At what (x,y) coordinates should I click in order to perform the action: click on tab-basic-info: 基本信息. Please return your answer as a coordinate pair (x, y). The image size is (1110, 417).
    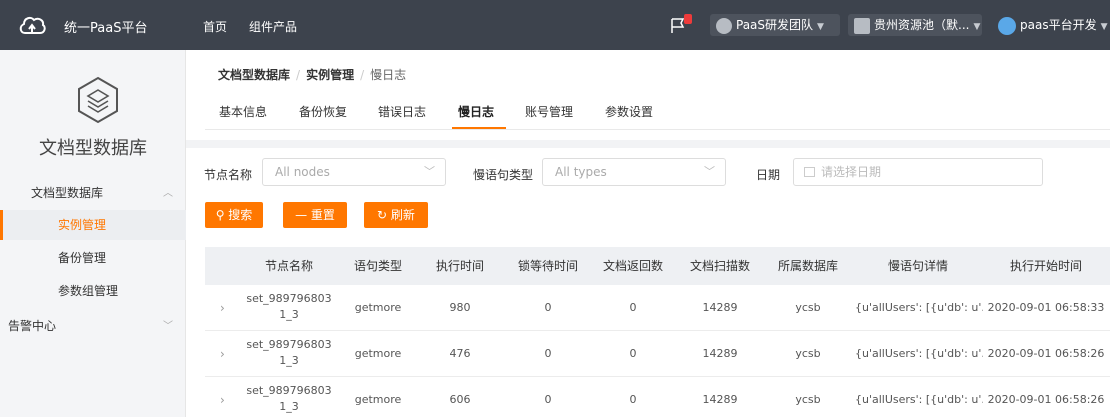
    Looking at the image, I should click on (243, 111).